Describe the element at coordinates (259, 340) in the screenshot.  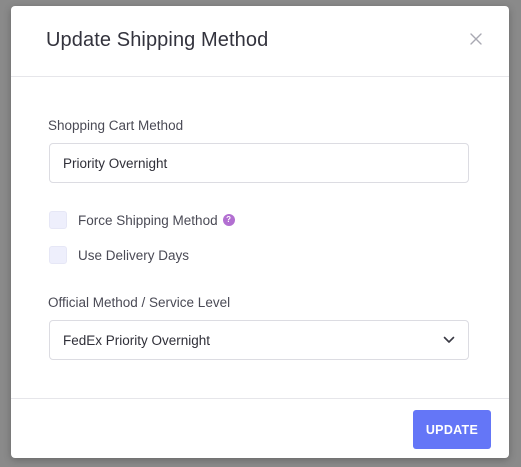
I see `official-method-select: FedEx Priority Overnight` at that location.